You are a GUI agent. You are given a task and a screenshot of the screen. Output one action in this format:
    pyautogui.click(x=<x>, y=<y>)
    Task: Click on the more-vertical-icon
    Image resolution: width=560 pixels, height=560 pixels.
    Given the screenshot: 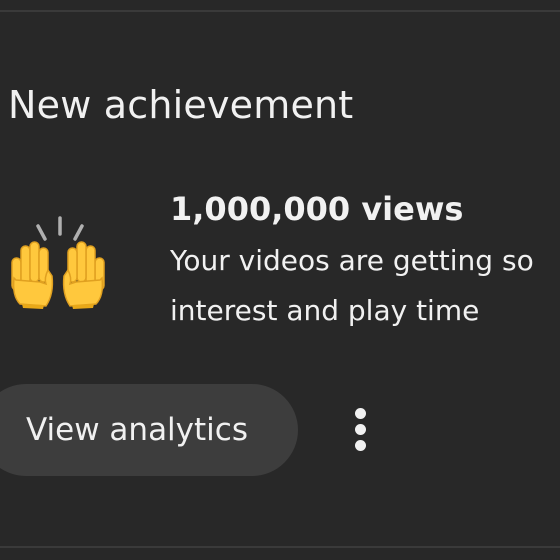 What is the action you would take?
    pyautogui.click(x=361, y=430)
    